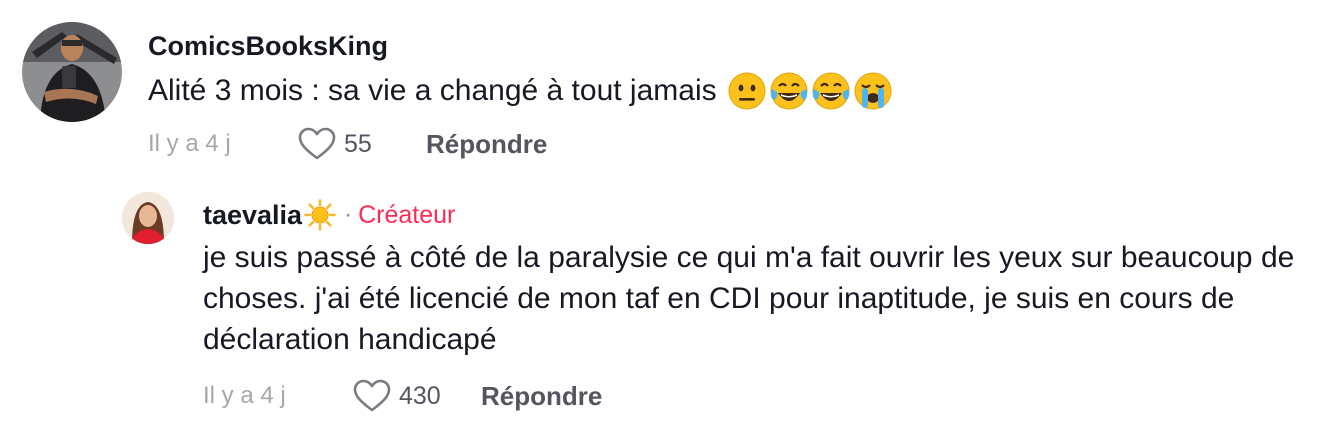 The image size is (1342, 440). What do you see at coordinates (358, 143) in the screenshot?
I see `like-count: 55` at bounding box center [358, 143].